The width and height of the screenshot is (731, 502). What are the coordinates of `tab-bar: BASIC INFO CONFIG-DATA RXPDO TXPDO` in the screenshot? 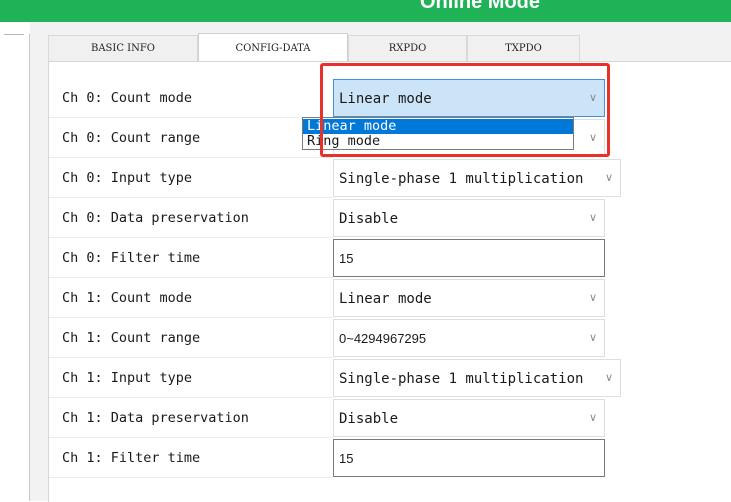 It's located at (389, 48).